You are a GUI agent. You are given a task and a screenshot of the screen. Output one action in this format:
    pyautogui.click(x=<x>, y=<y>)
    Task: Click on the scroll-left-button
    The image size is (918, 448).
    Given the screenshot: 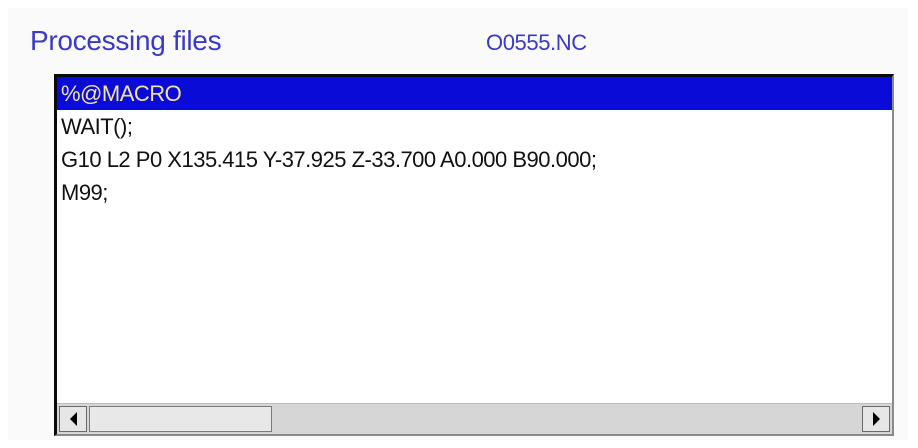 What is the action you would take?
    pyautogui.click(x=73, y=419)
    